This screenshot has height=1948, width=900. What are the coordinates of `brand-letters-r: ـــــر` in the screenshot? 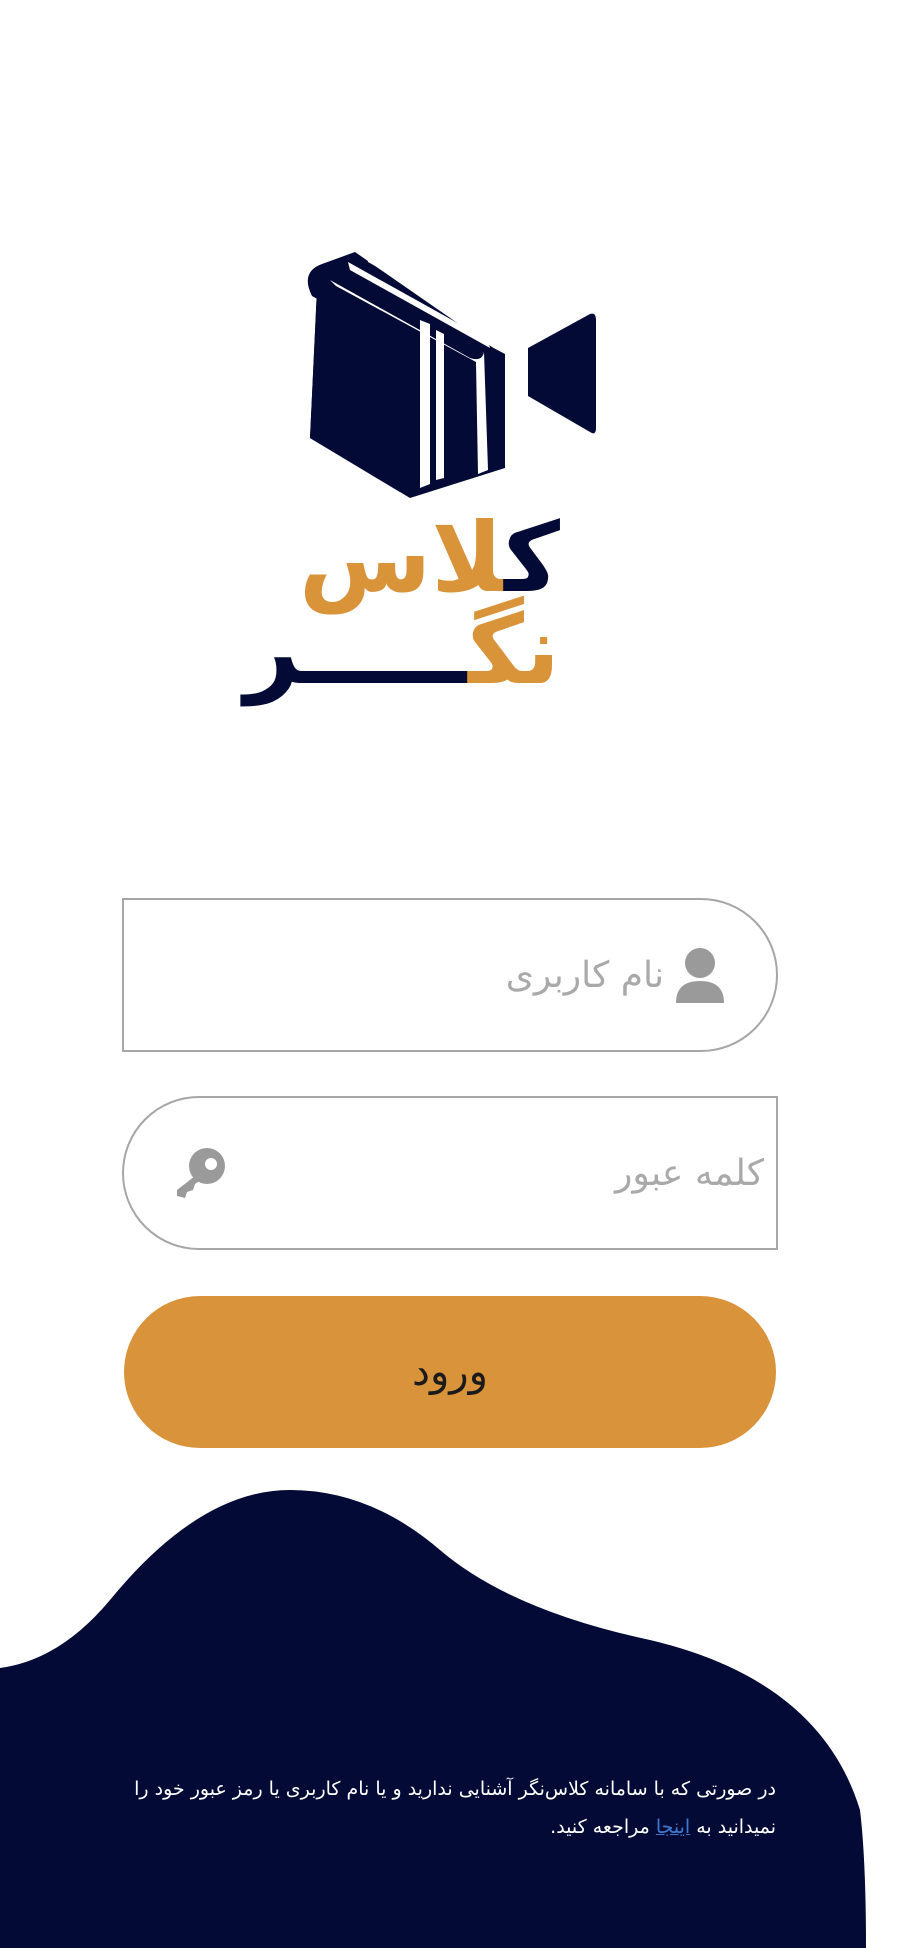 It's located at (356, 650).